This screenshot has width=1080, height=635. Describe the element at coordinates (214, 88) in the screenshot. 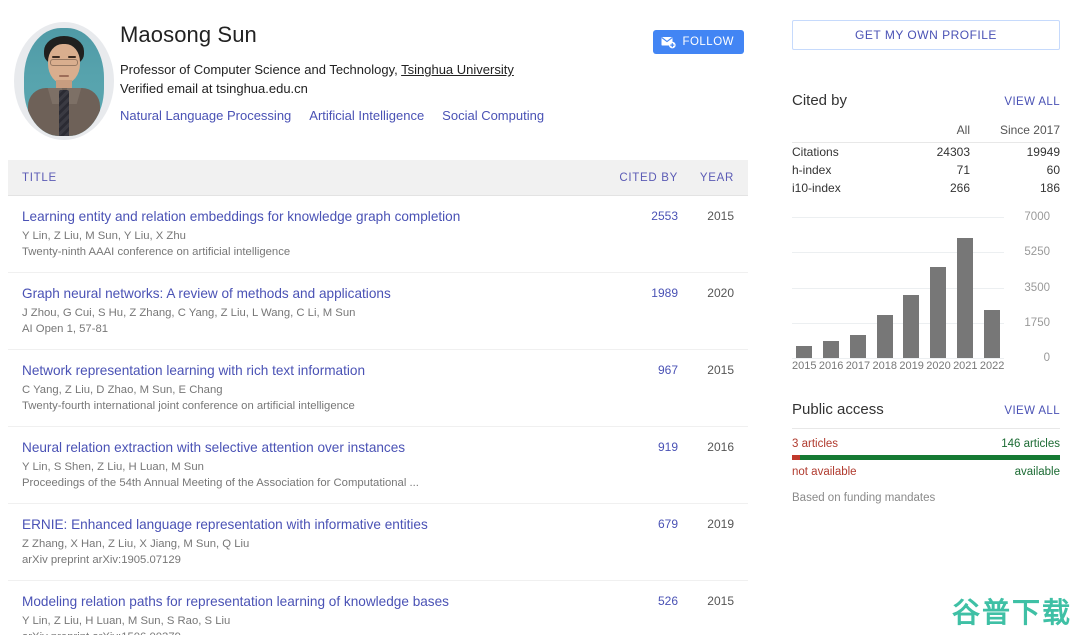

I see `verified-email: Verified email at tsinghua.edu.cn` at that location.